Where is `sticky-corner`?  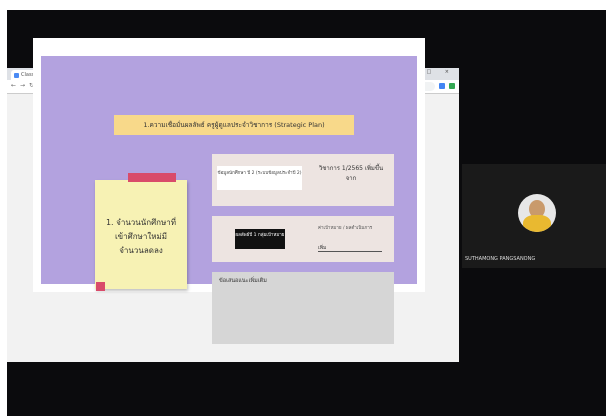
sticky-corner is located at coordinates (100, 286).